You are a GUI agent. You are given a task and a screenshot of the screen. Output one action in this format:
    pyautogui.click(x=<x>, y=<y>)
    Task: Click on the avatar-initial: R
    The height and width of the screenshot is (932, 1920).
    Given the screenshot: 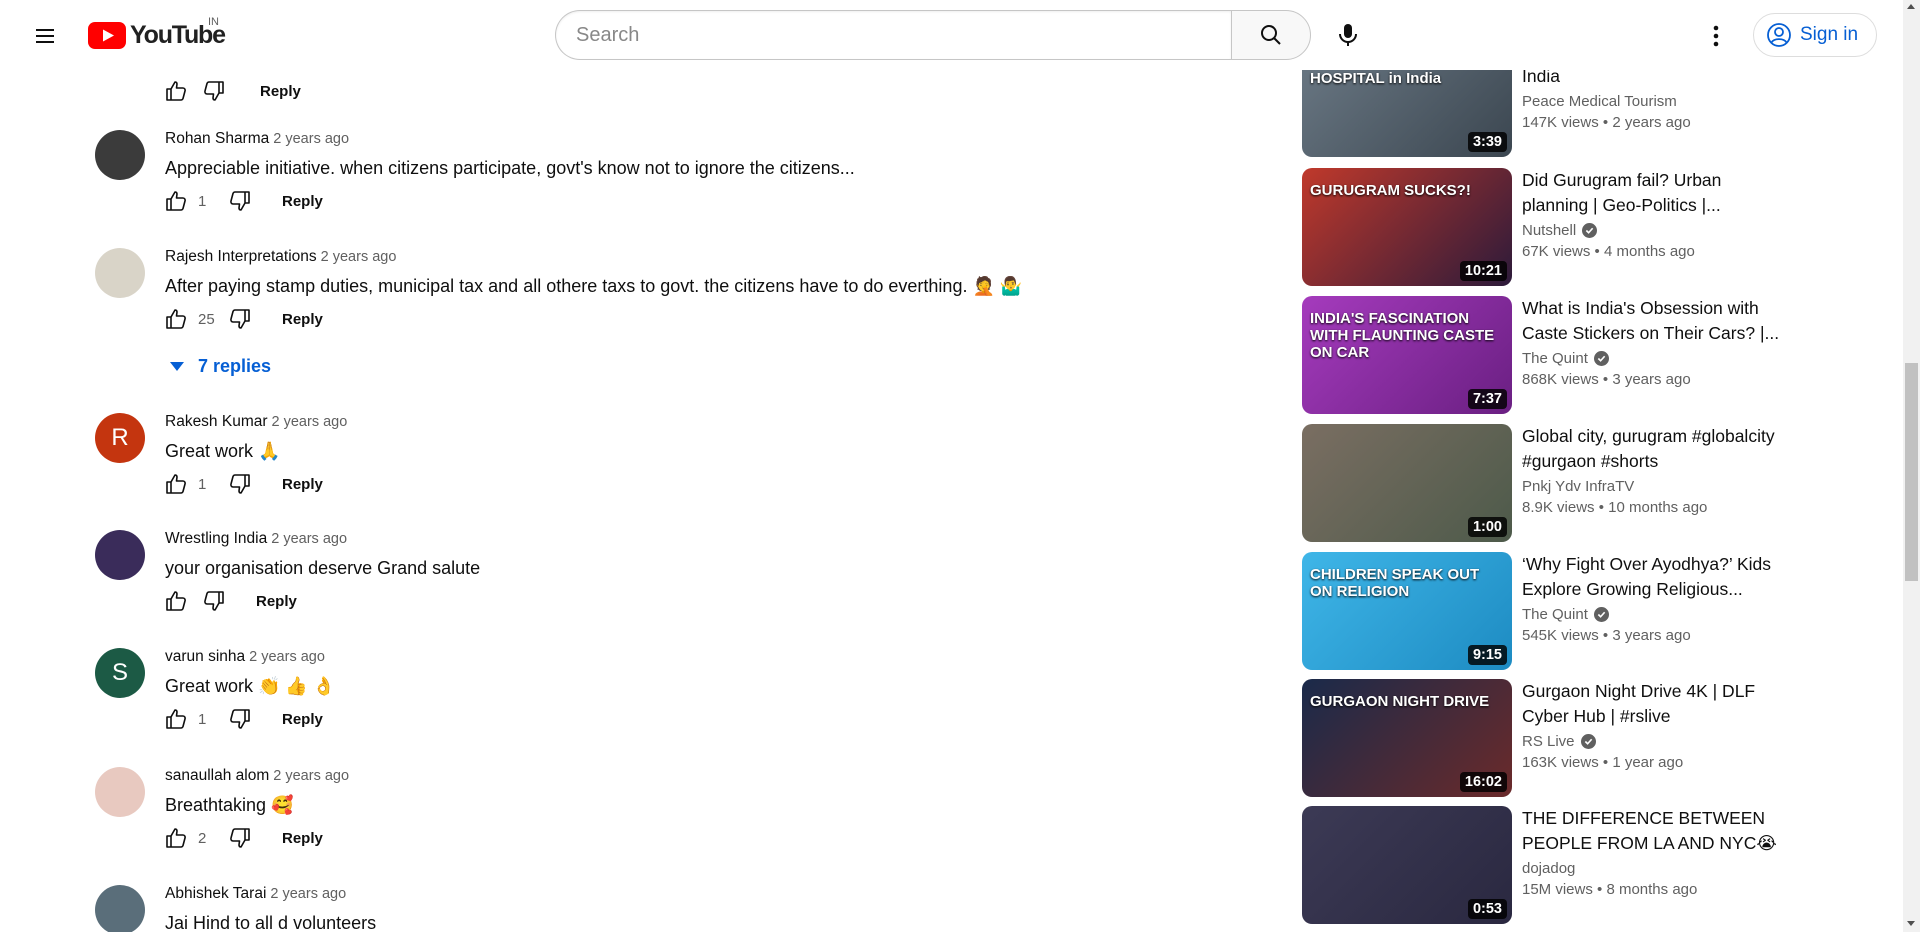 What is the action you would take?
    pyautogui.click(x=120, y=437)
    